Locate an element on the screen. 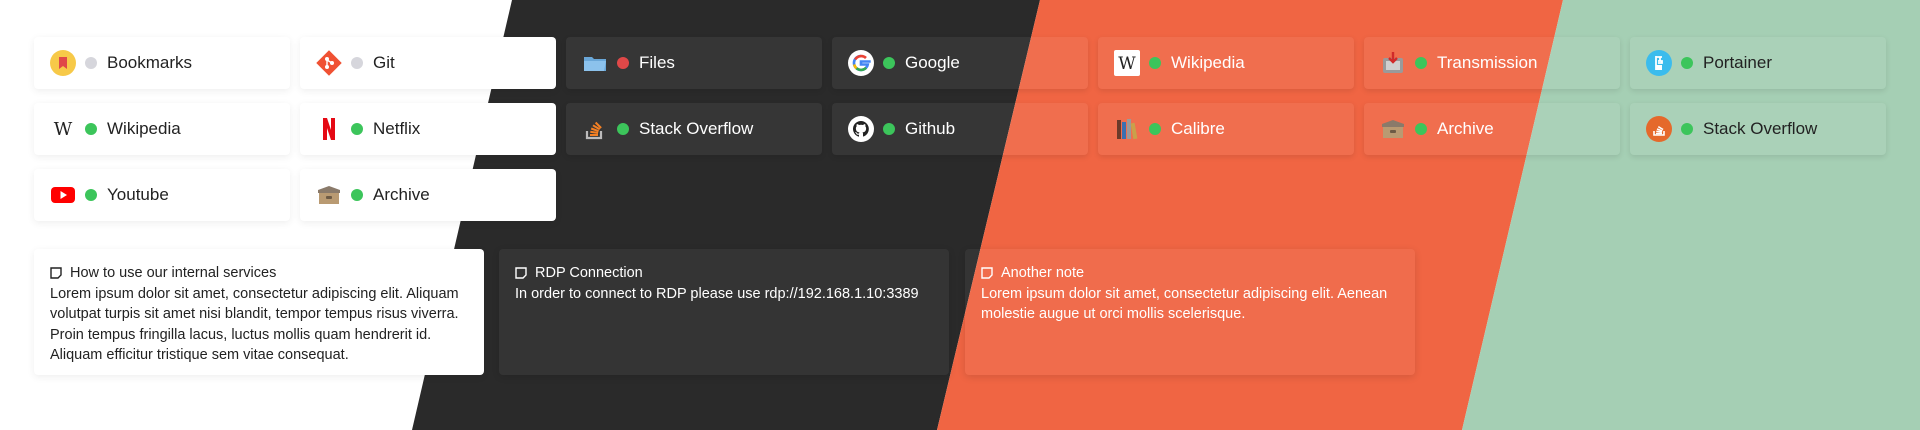 The width and height of the screenshot is (1920, 430). note-title-text: How to use our internal services is located at coordinates (173, 273).